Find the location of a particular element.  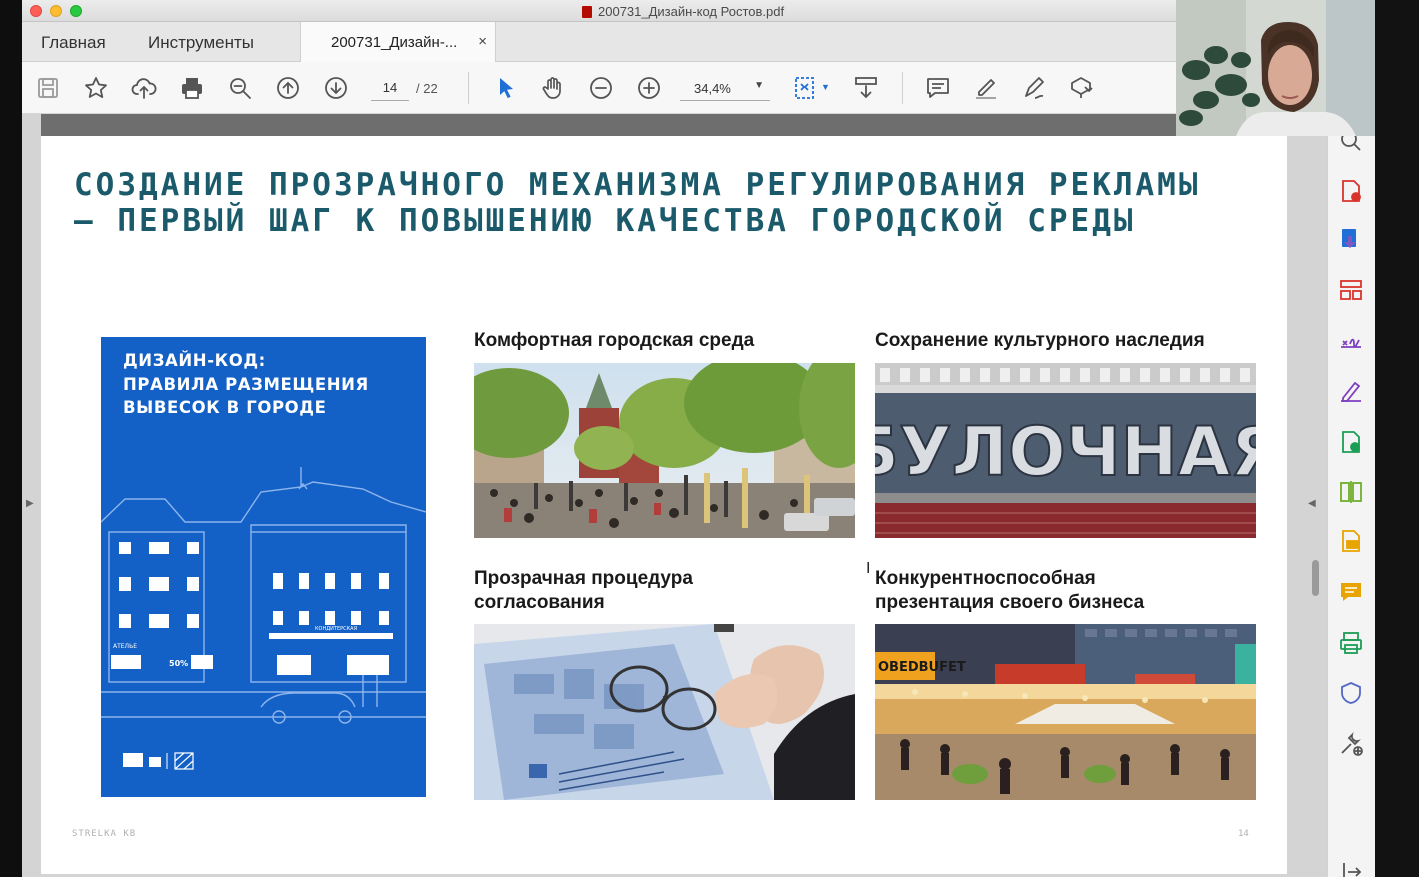

close-window-button is located at coordinates (36, 11).